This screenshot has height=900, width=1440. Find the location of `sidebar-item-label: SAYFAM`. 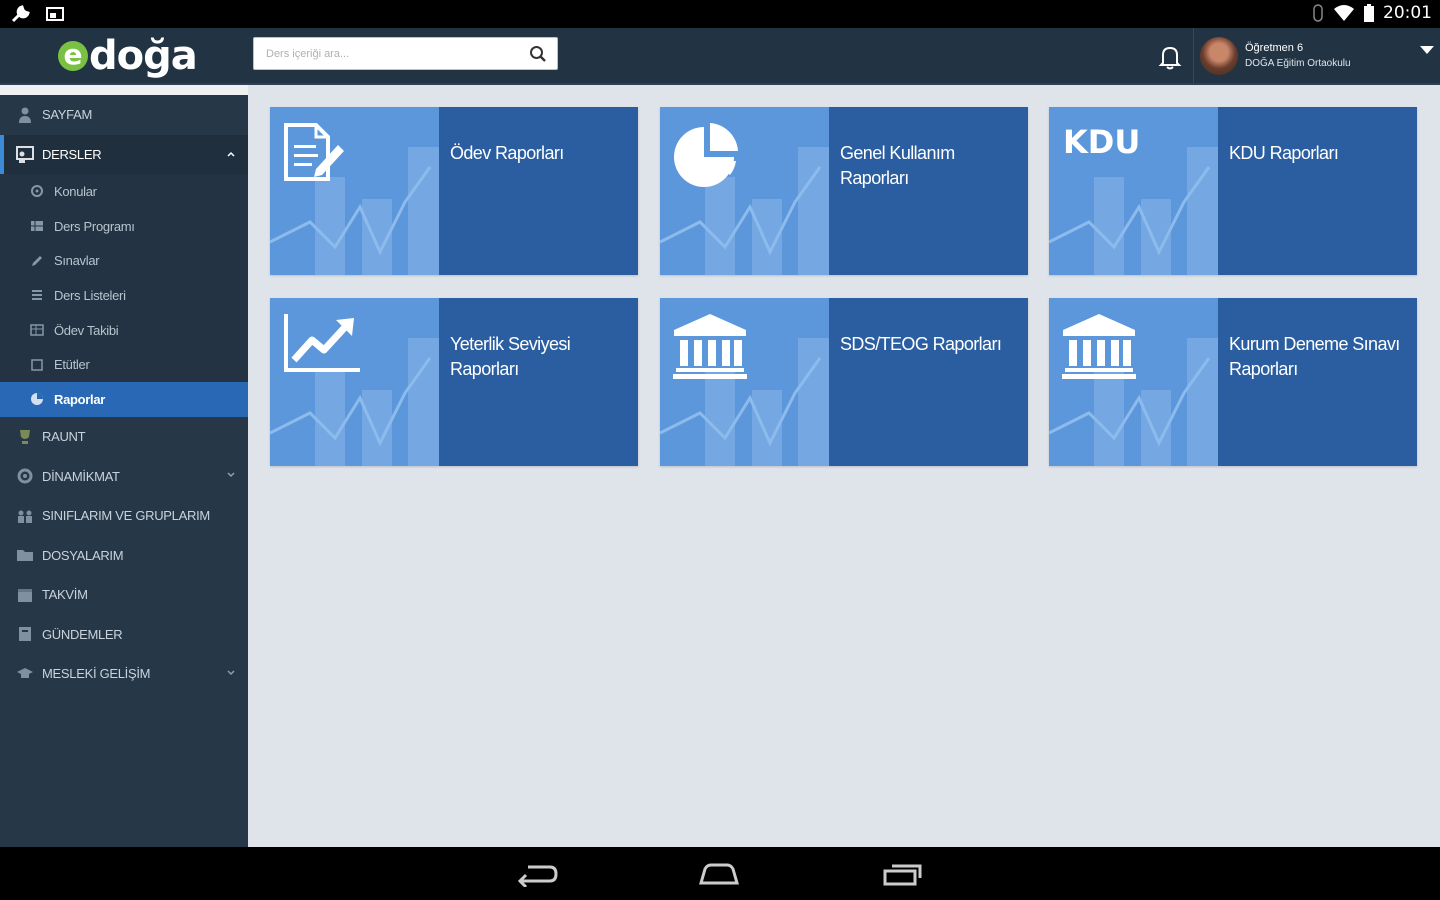

sidebar-item-label: SAYFAM is located at coordinates (67, 115).